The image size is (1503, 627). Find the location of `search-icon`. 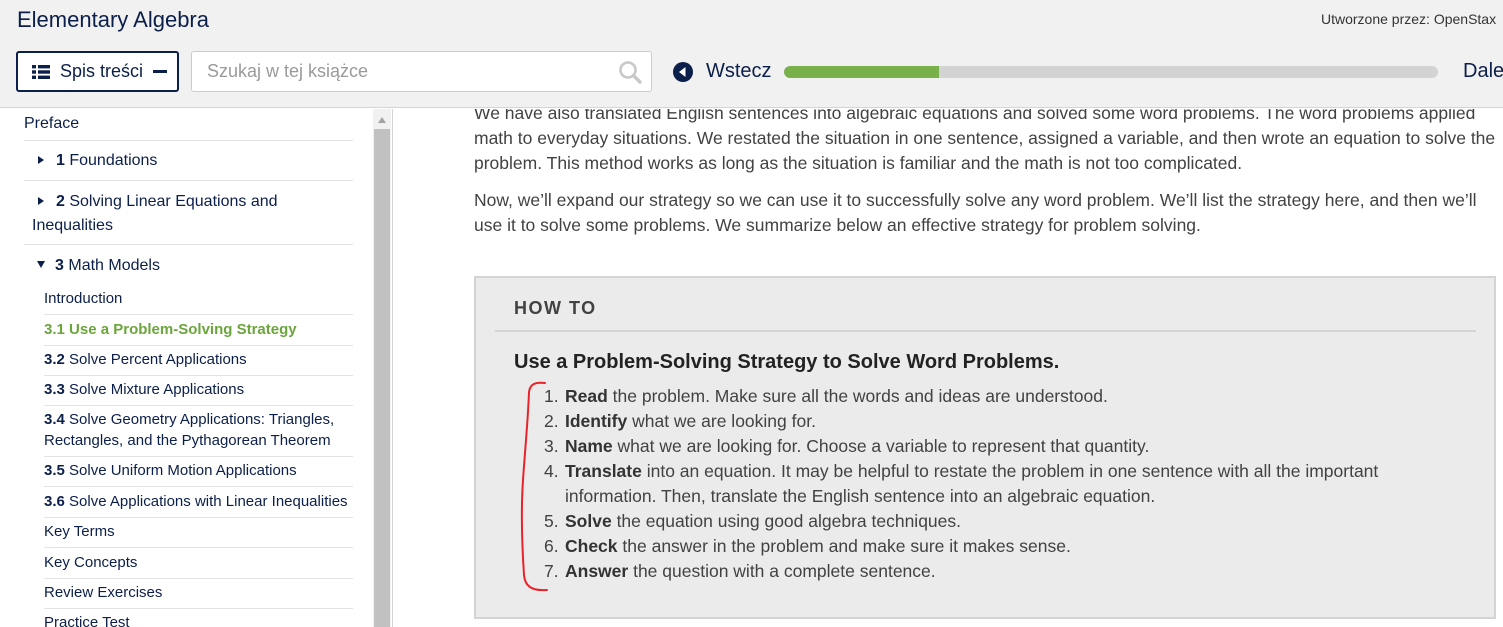

search-icon is located at coordinates (630, 72).